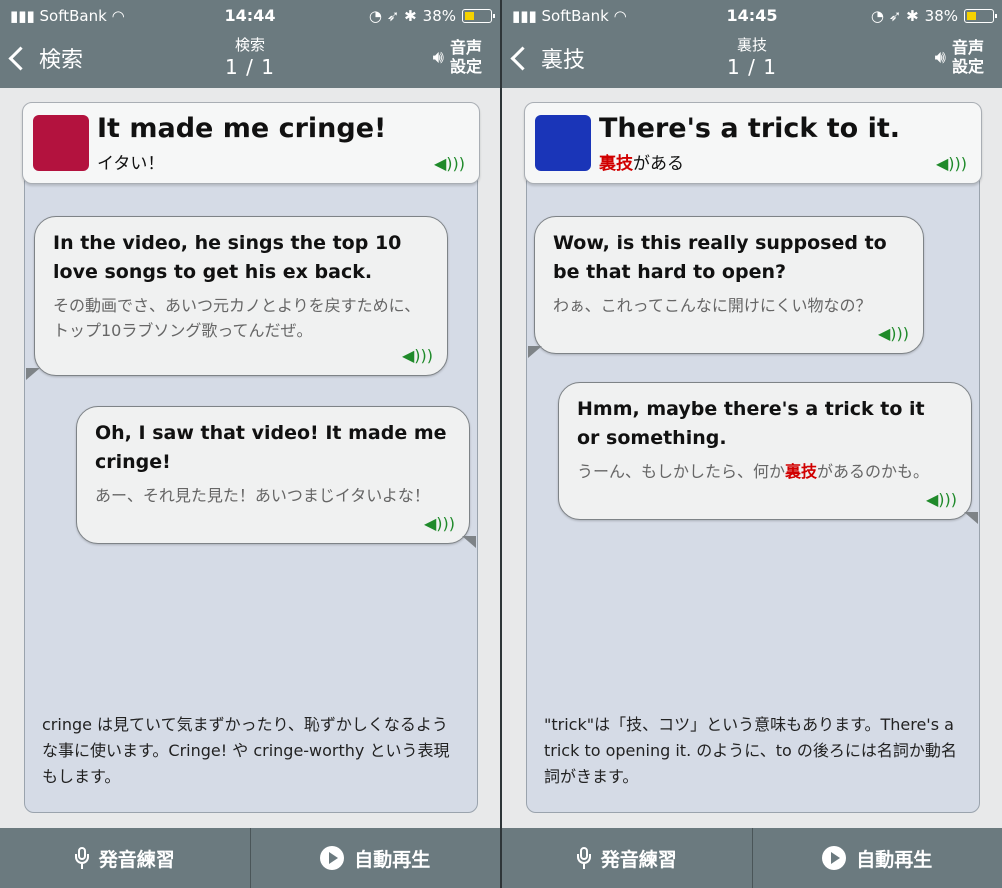 The height and width of the screenshot is (888, 1002). I want to click on status-bar: ▮▮▮ SoftBank ◠ 14:44 ◔ ➶ ✱ 38%, so click(250, 16).